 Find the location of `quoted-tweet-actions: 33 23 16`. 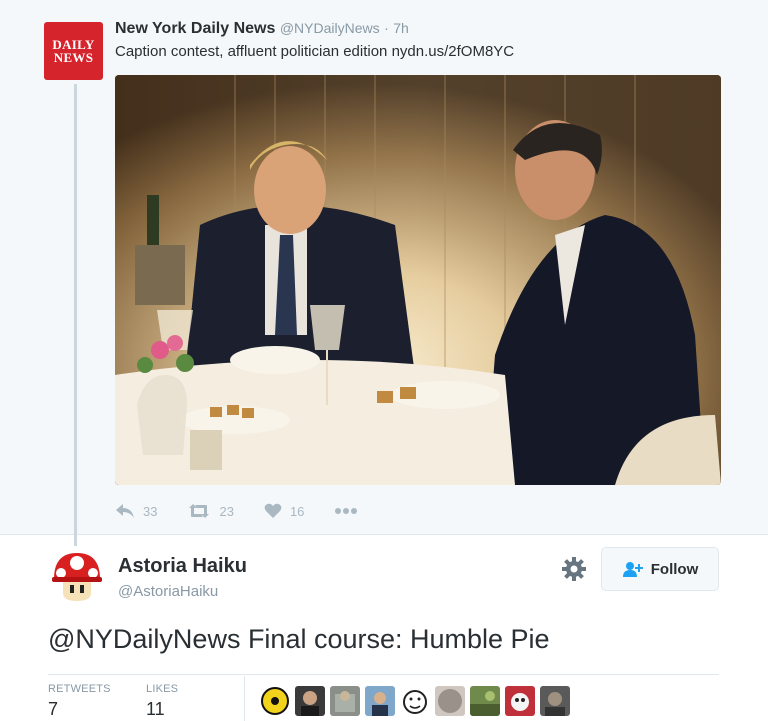

quoted-tweet-actions: 33 23 16 is located at coordinates (255, 511).